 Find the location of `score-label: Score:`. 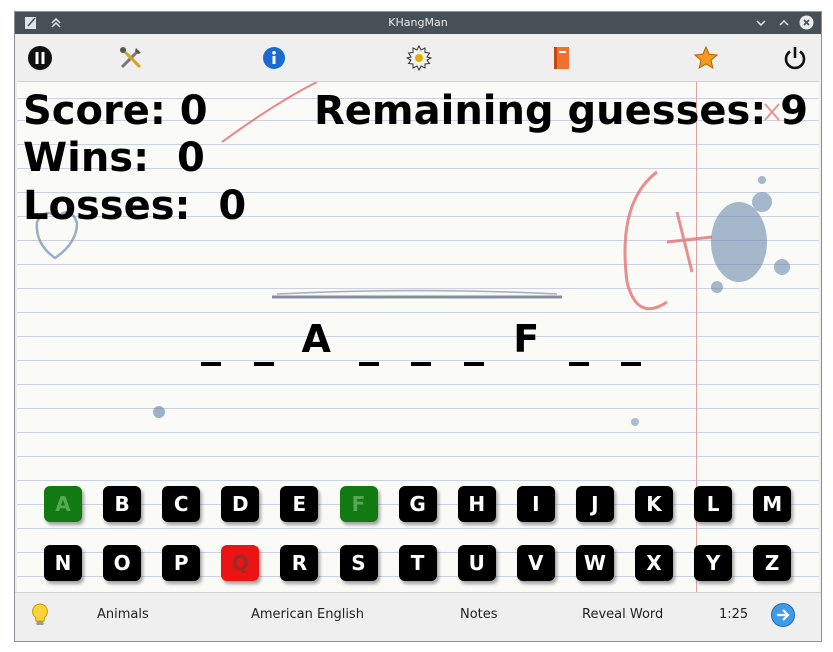

score-label: Score: is located at coordinates (94, 111).